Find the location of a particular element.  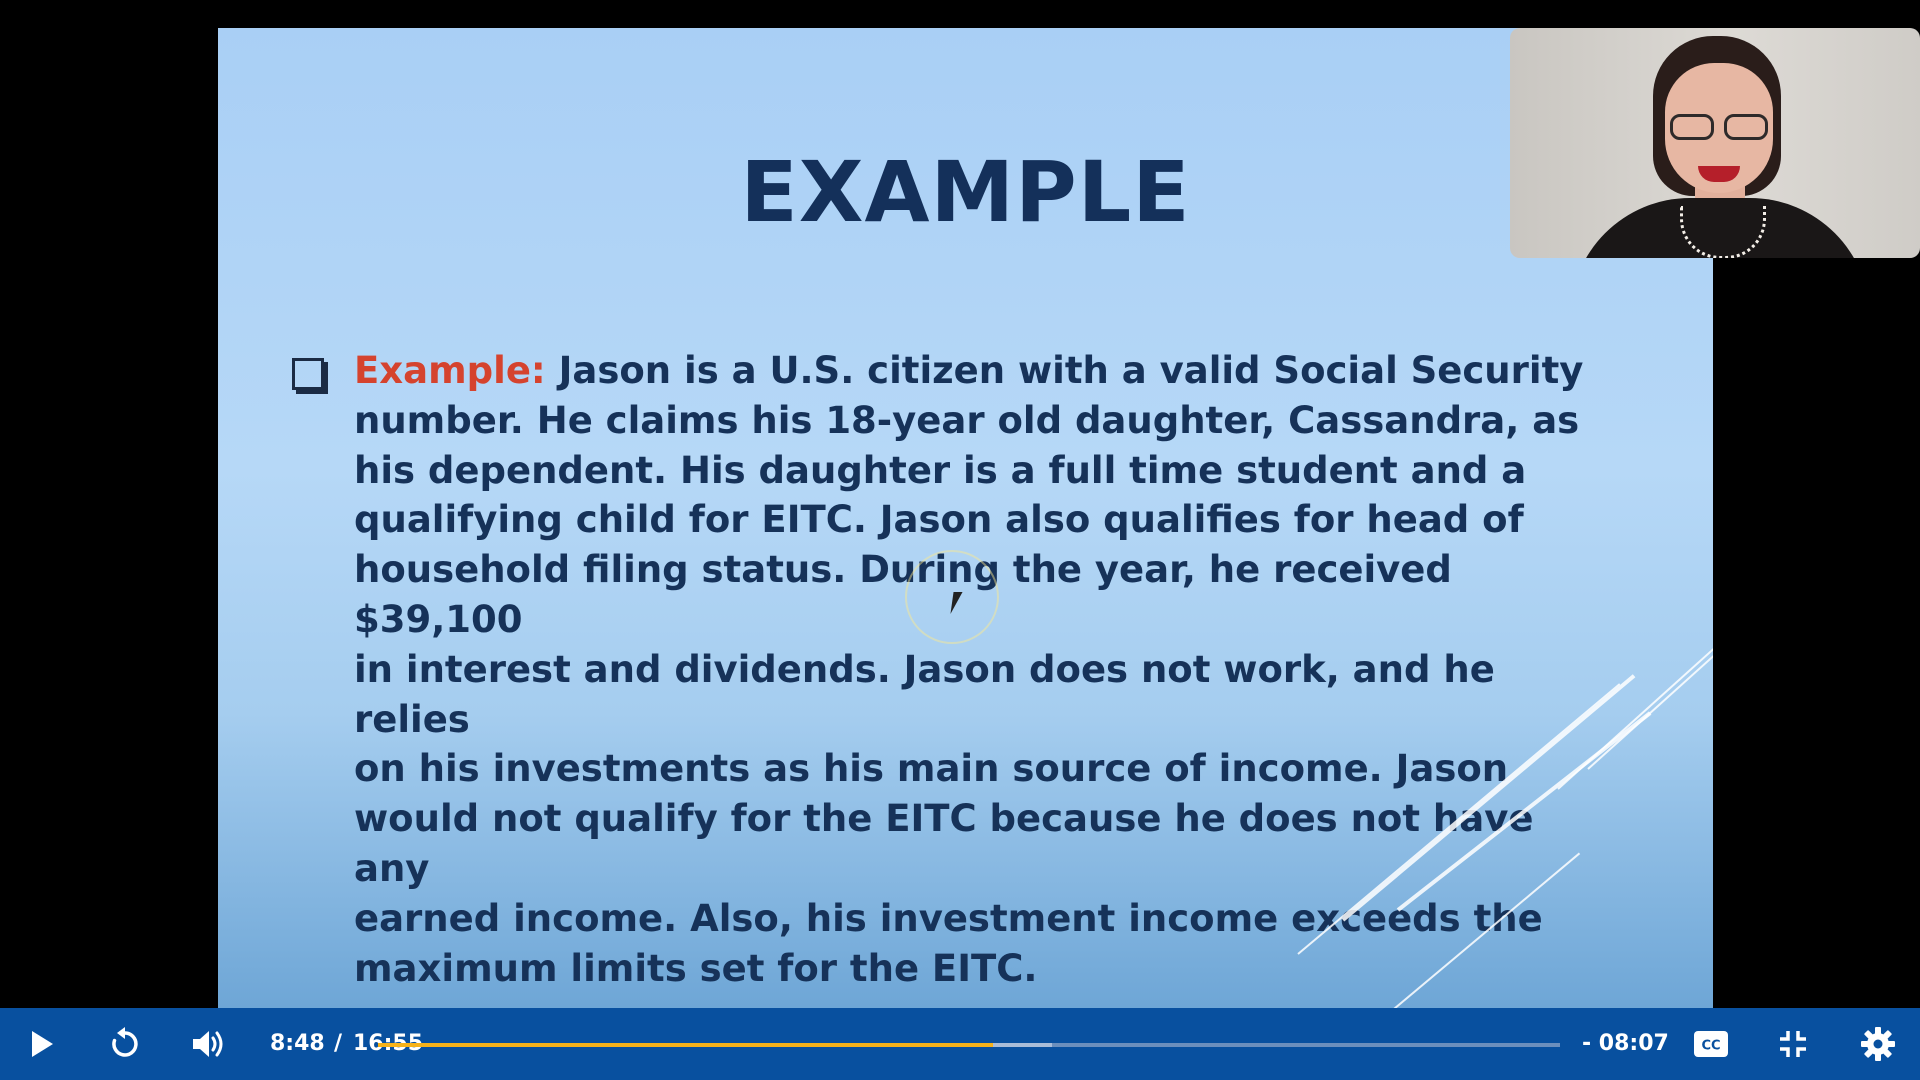

closed-captions-icon: CC is located at coordinates (1711, 1044).